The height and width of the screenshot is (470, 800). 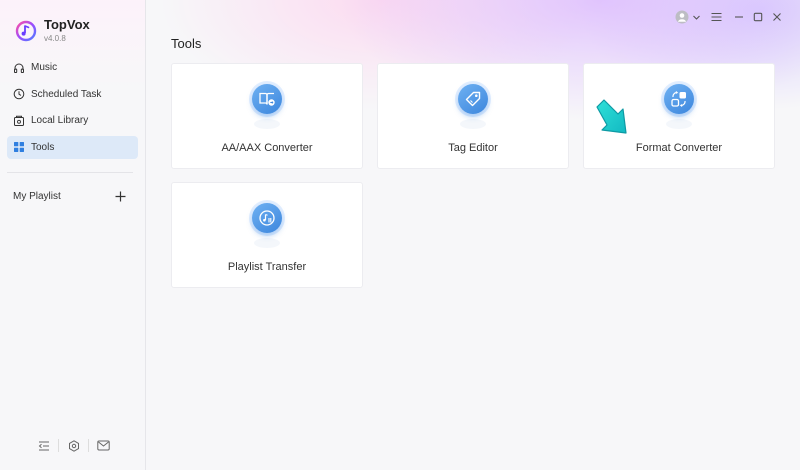 I want to click on sidebar-footer, so click(x=73, y=445).